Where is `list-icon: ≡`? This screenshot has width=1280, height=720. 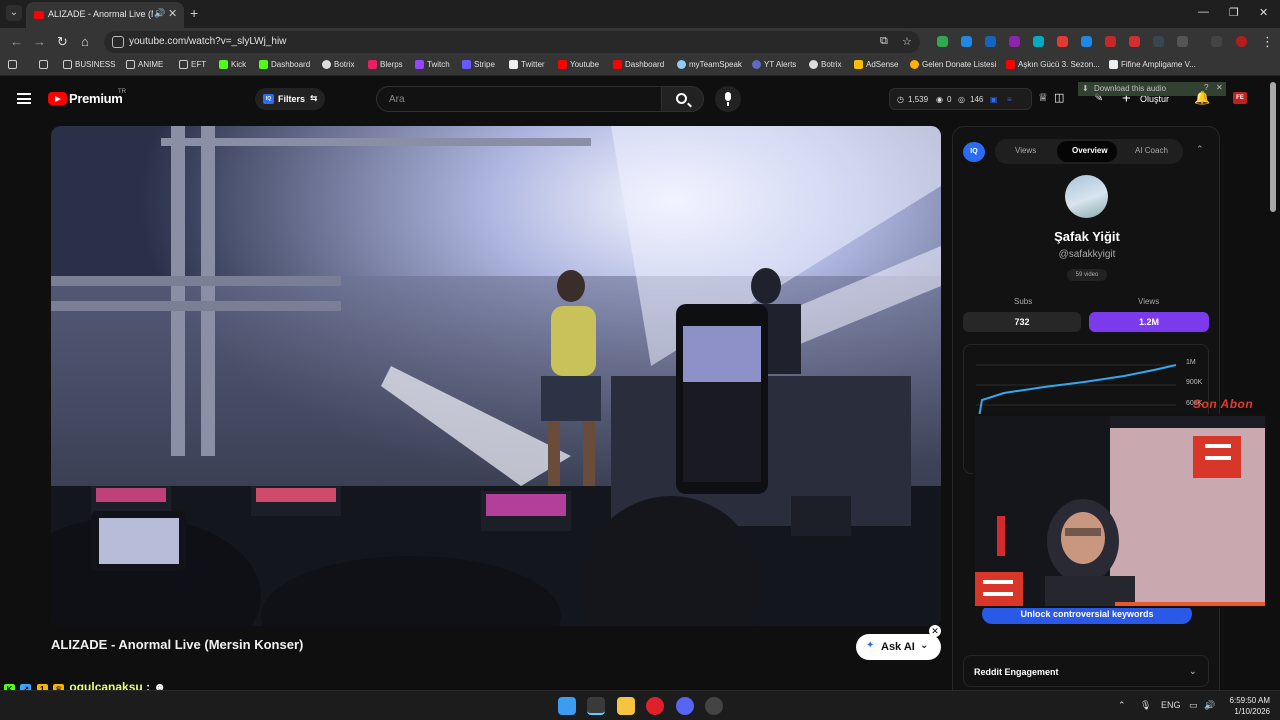 list-icon: ≡ is located at coordinates (1009, 99).